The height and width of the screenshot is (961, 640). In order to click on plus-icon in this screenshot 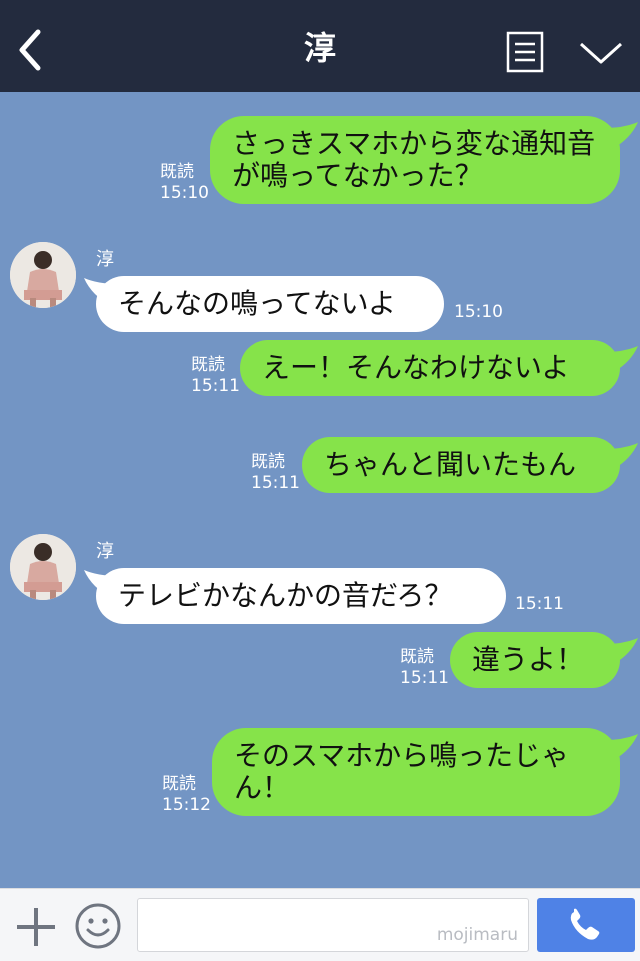, I will do `click(36, 927)`.